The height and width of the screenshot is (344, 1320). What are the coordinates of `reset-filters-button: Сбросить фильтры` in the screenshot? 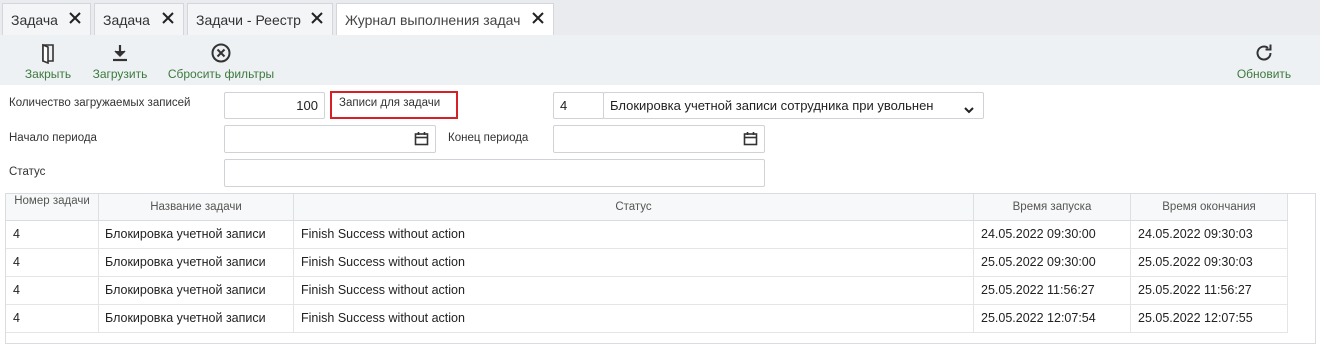 It's located at (221, 60).